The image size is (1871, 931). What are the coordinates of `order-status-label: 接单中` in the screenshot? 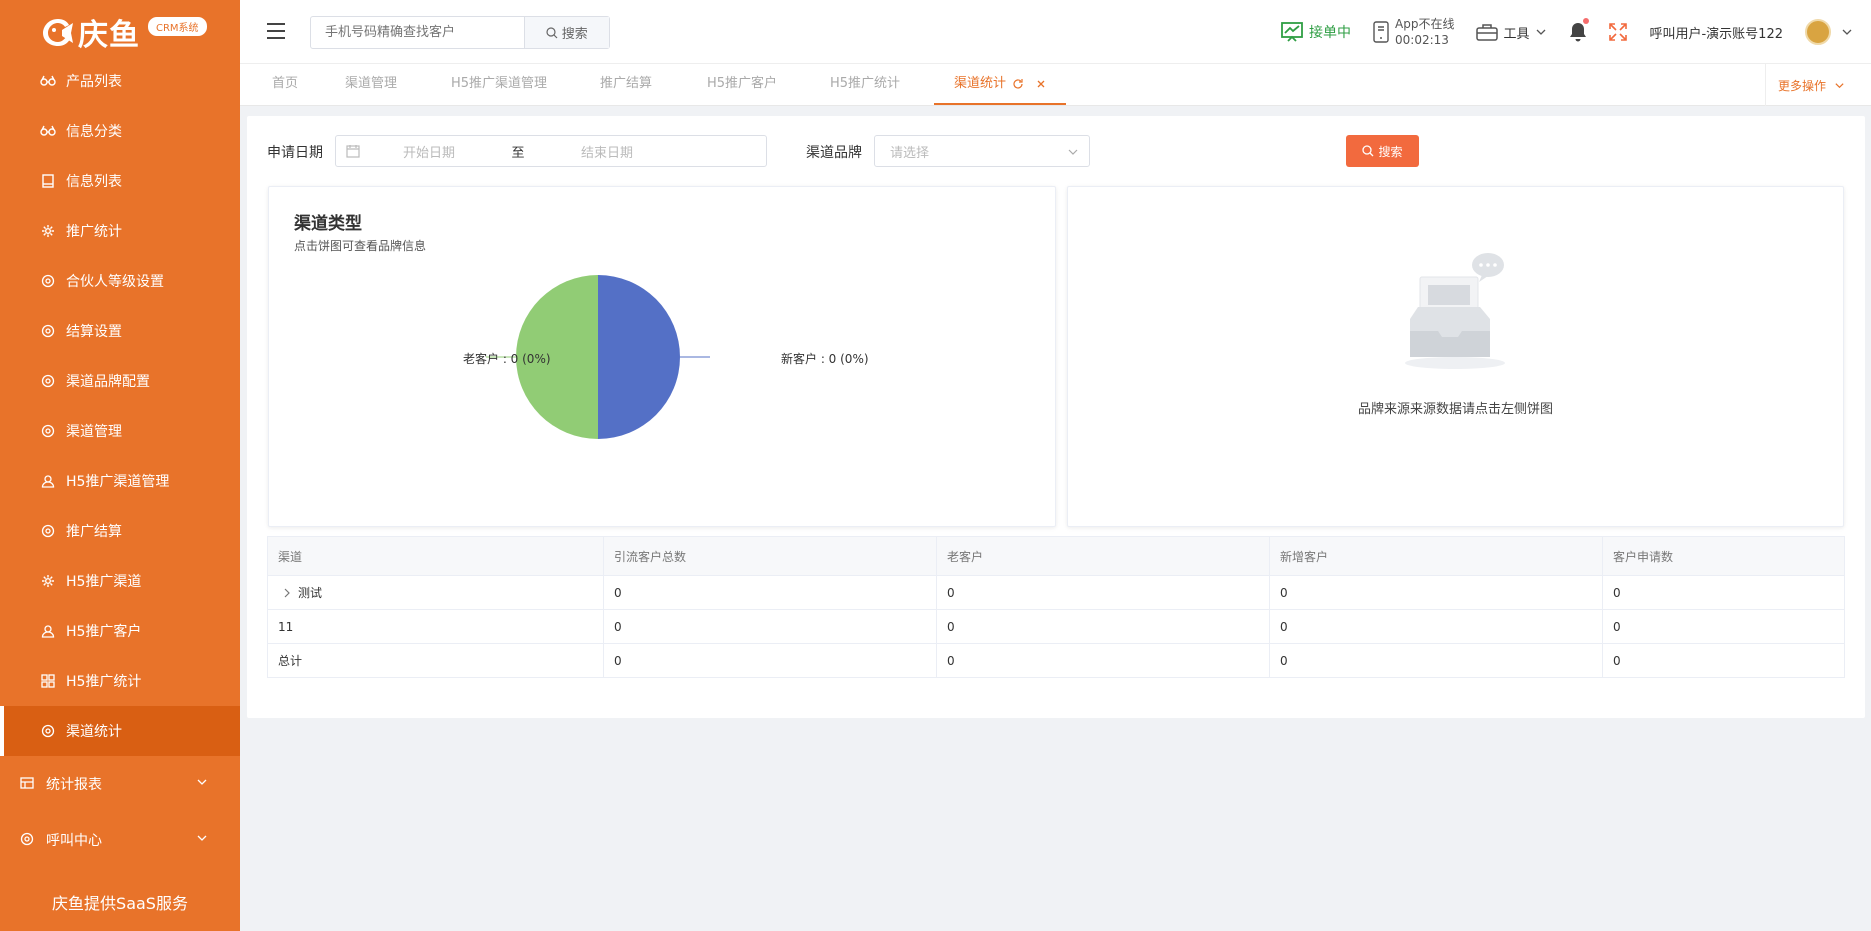 It's located at (1330, 33).